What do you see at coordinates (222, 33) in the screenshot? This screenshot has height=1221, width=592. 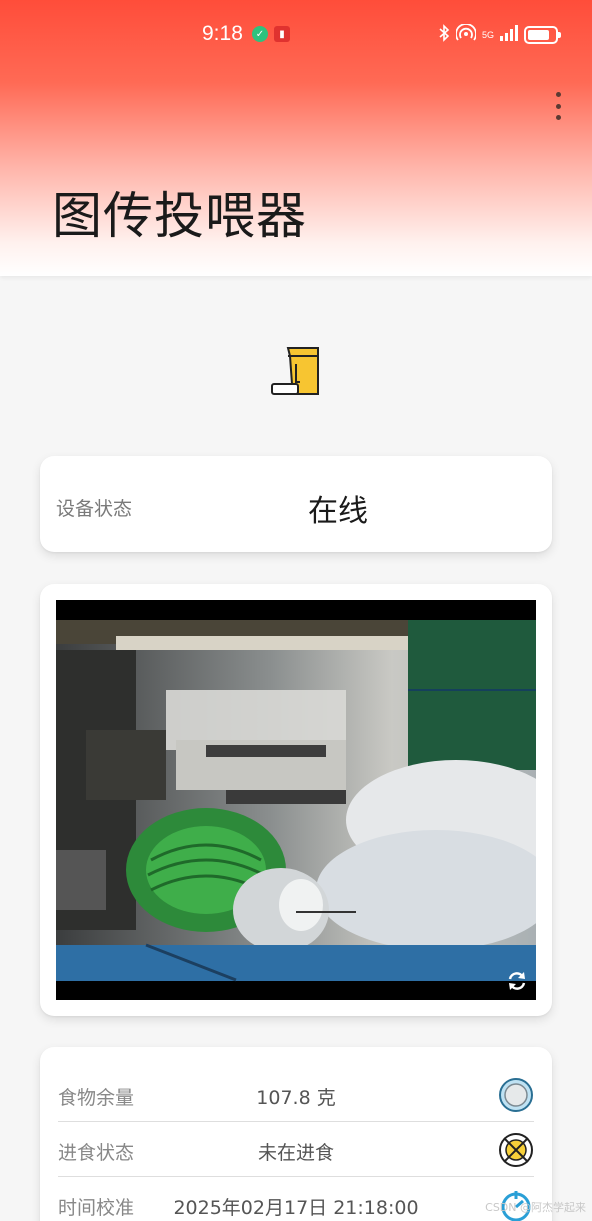 I see `status-time: 9:18` at bounding box center [222, 33].